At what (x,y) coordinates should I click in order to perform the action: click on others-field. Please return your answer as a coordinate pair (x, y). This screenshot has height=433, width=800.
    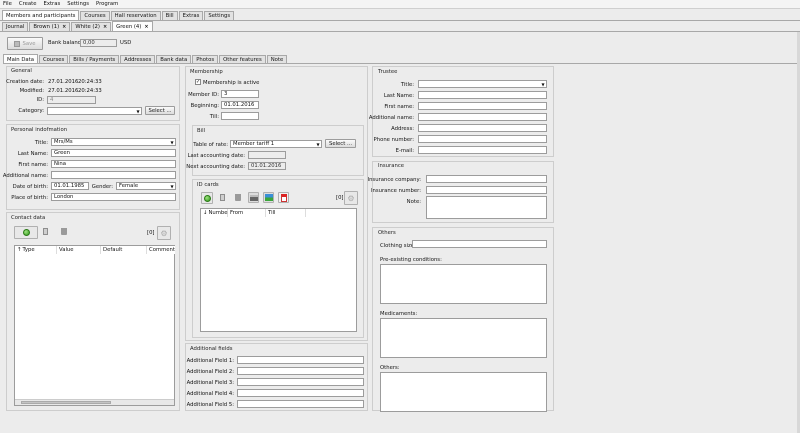
    Looking at the image, I should click on (463, 392).